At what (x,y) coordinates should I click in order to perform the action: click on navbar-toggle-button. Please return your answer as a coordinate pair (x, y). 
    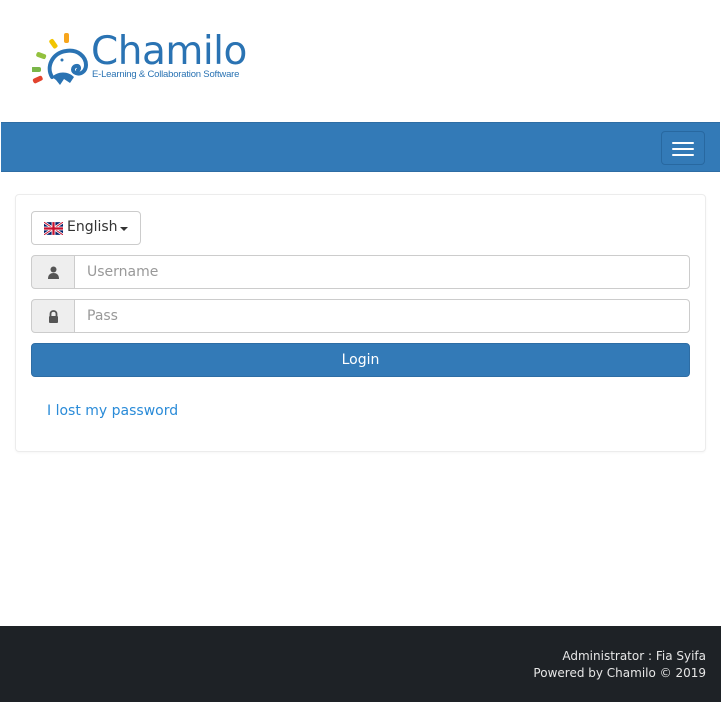
    Looking at the image, I should click on (683, 148).